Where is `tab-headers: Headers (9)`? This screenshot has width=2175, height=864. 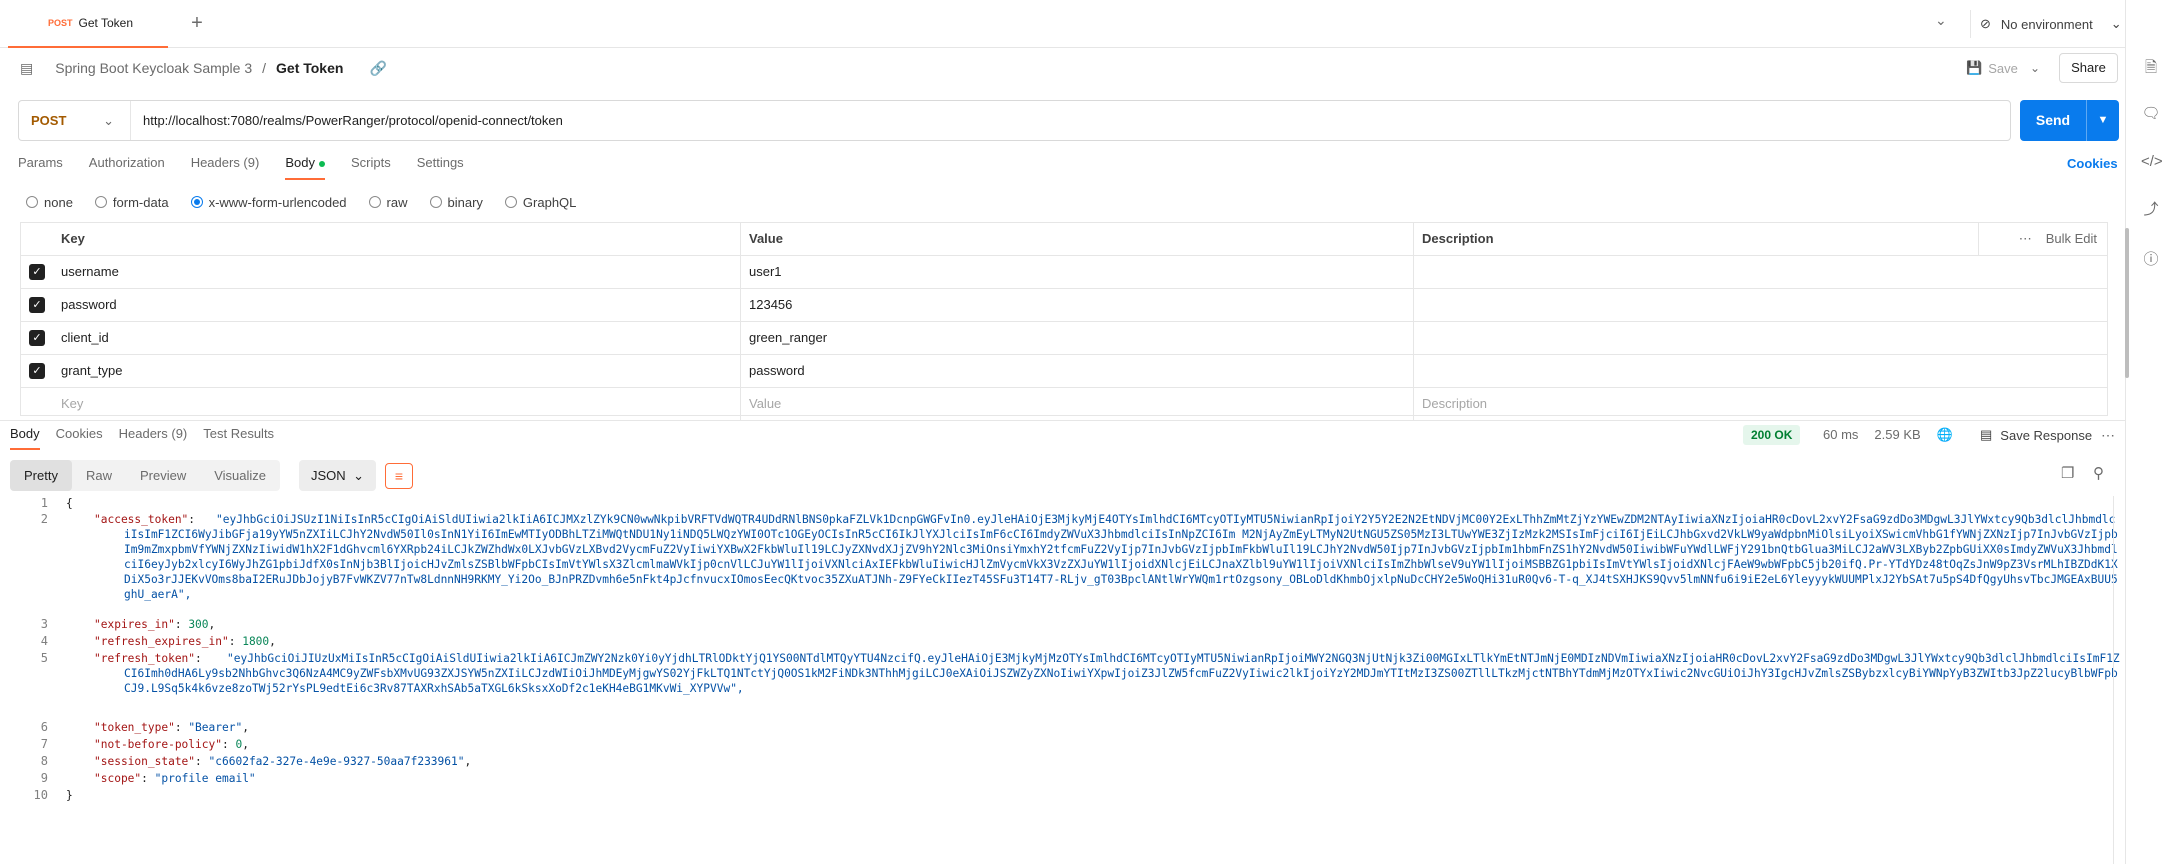
tab-headers: Headers (9) is located at coordinates (225, 166).